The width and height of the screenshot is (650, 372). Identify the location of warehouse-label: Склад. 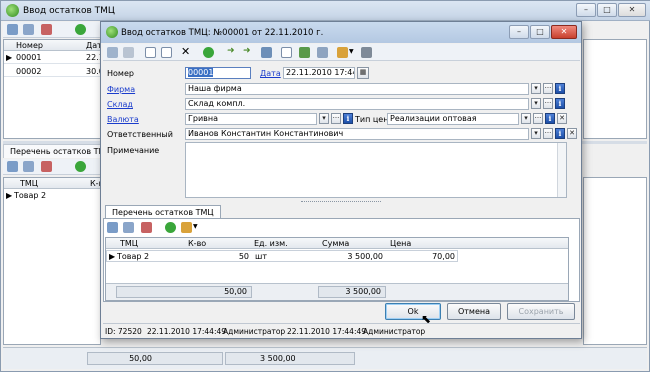
(120, 104).